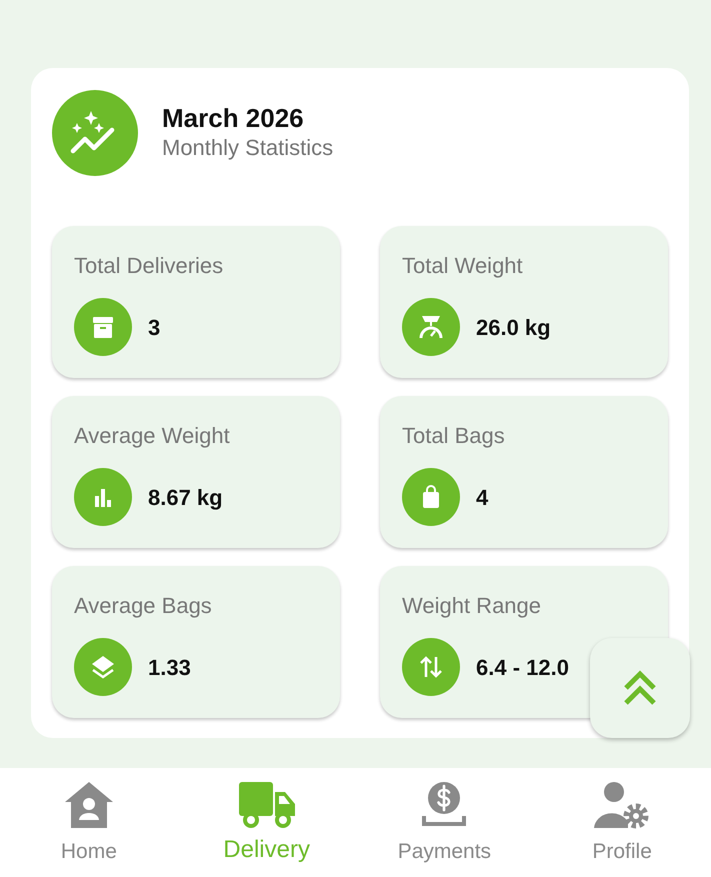  Describe the element at coordinates (169, 668) in the screenshot. I see `stat-value: 1.33` at that location.